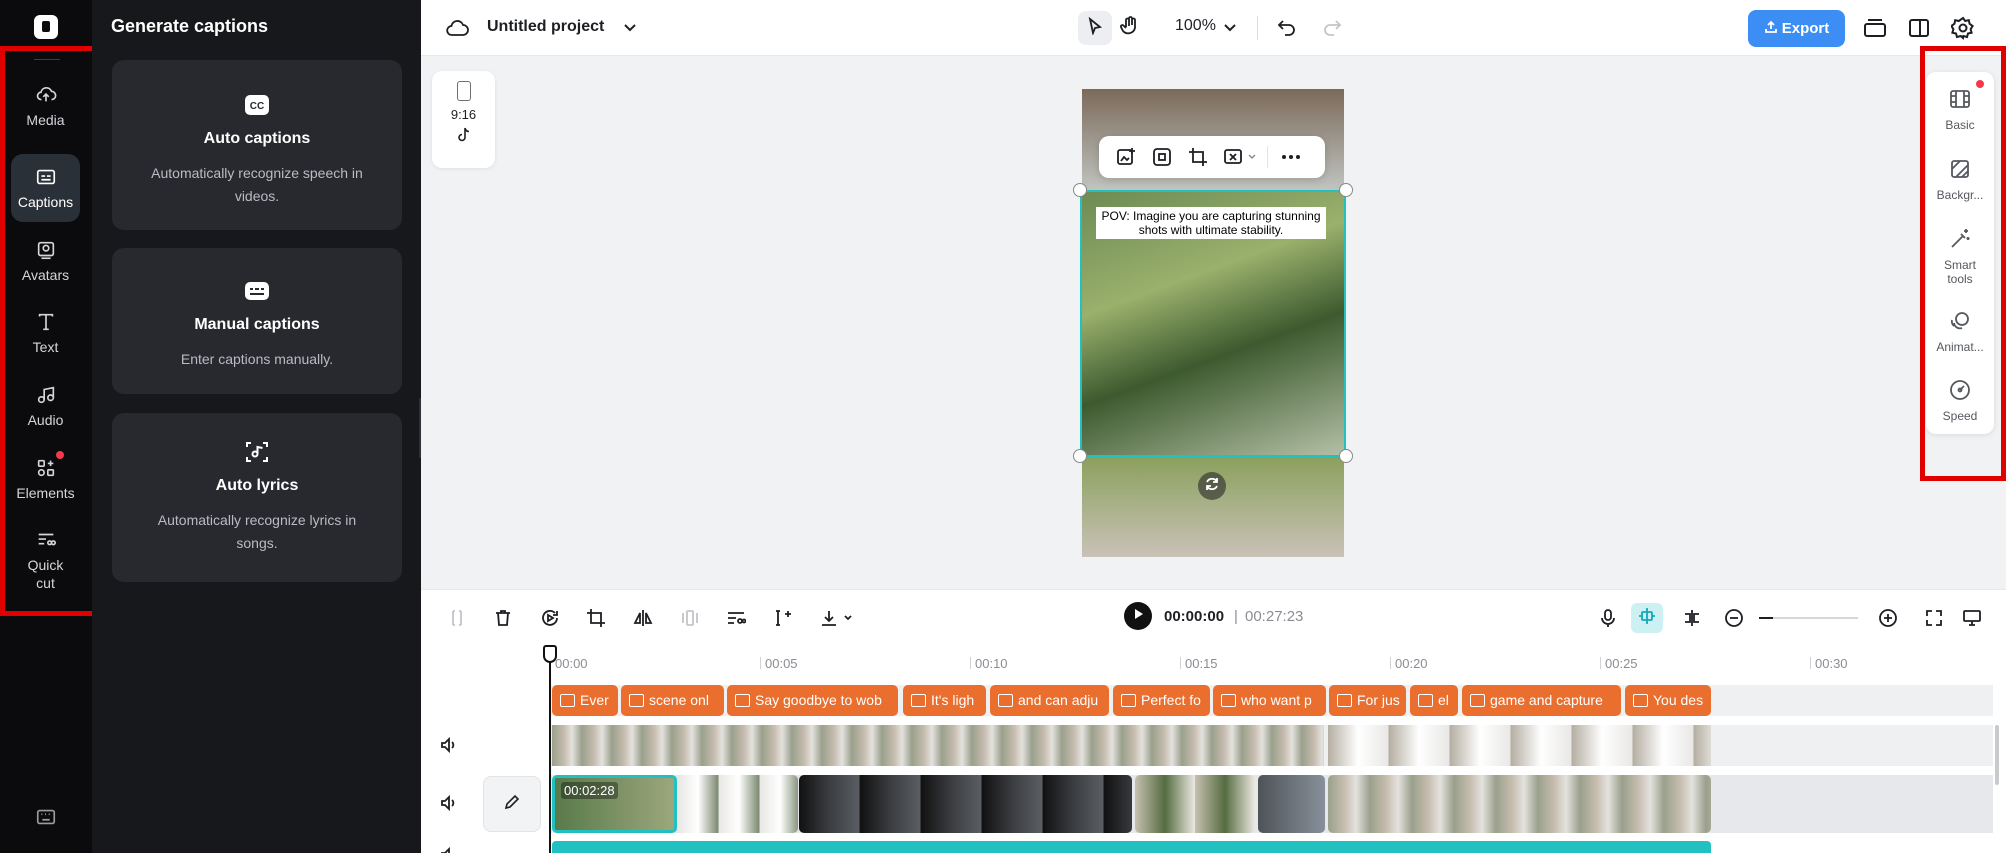 The height and width of the screenshot is (853, 2006). Describe the element at coordinates (1367, 700) in the screenshot. I see `caption-clip: For jus` at that location.